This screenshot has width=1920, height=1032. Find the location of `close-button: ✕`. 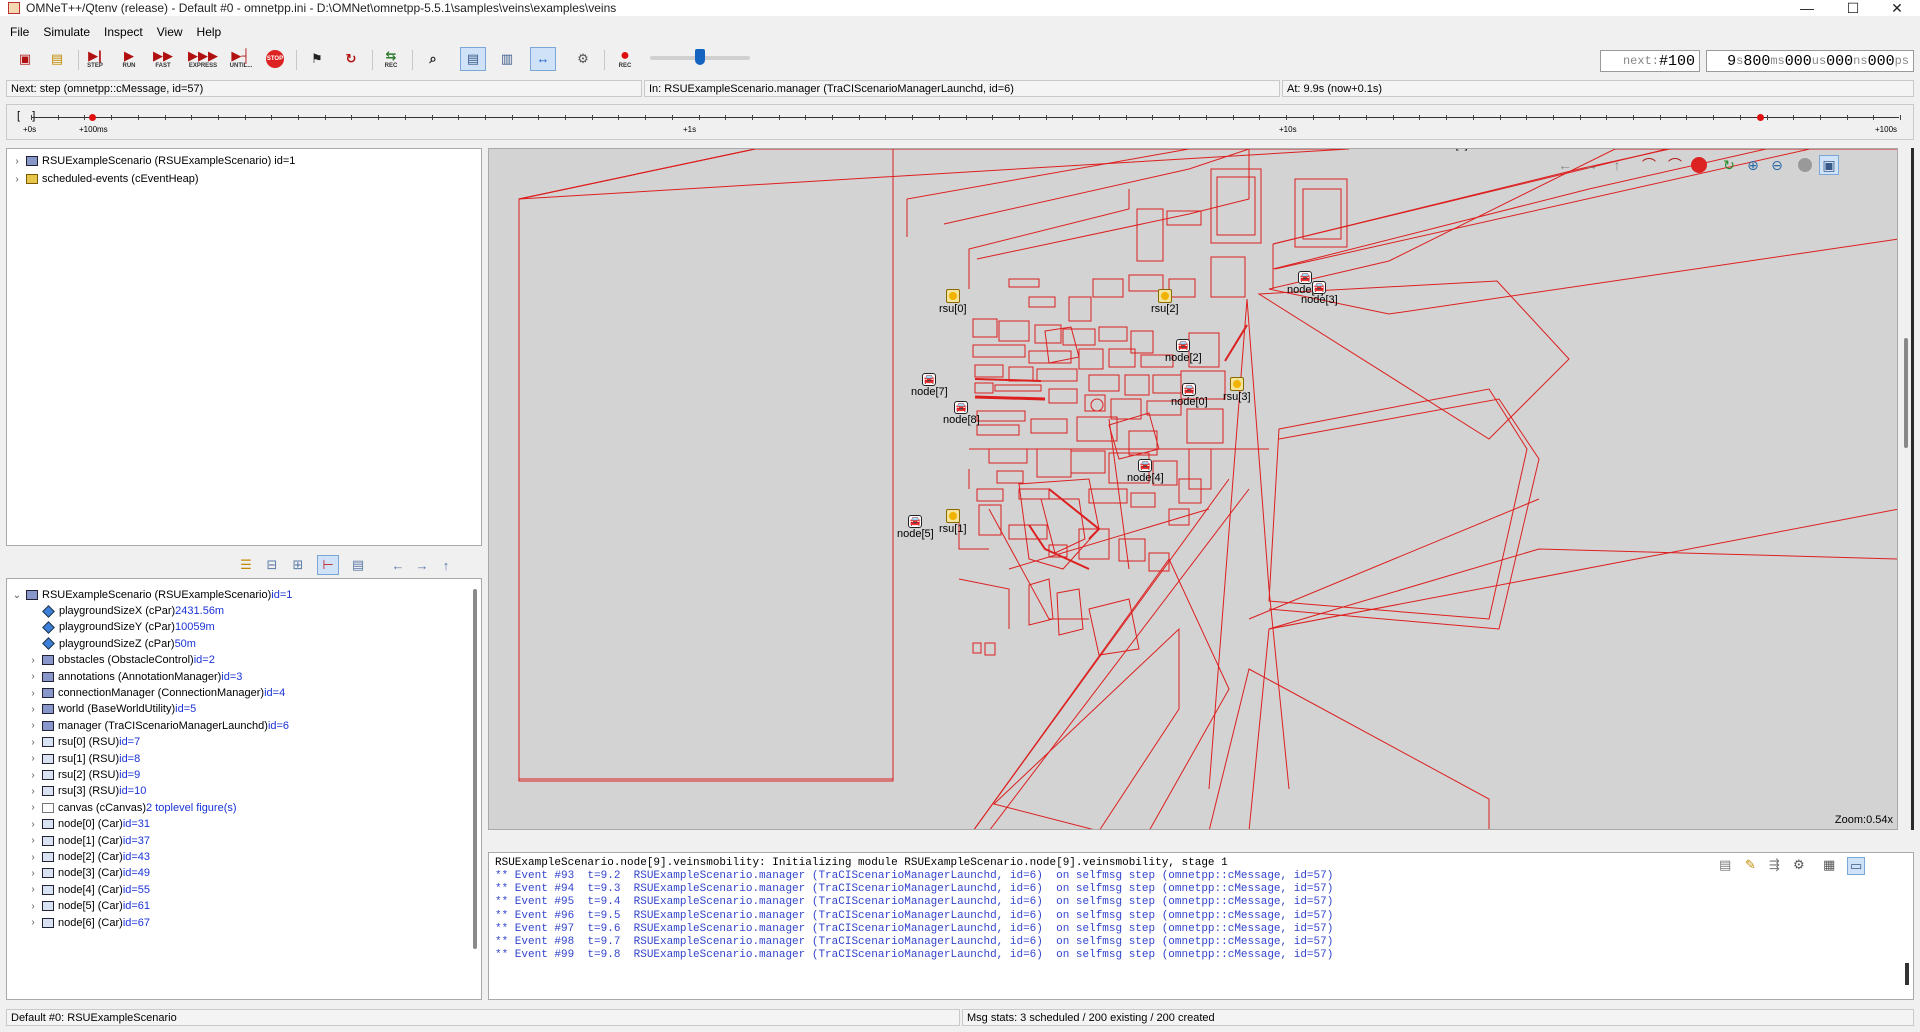

close-button: ✕ is located at coordinates (1897, 8).